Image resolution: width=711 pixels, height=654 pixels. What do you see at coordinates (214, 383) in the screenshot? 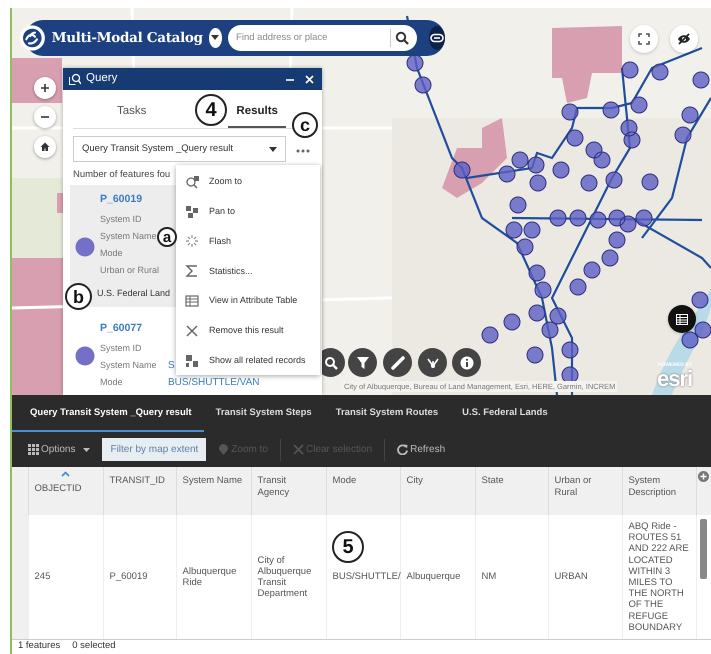
I see `field-value: BUS/SHUTTLE/VAN` at bounding box center [214, 383].